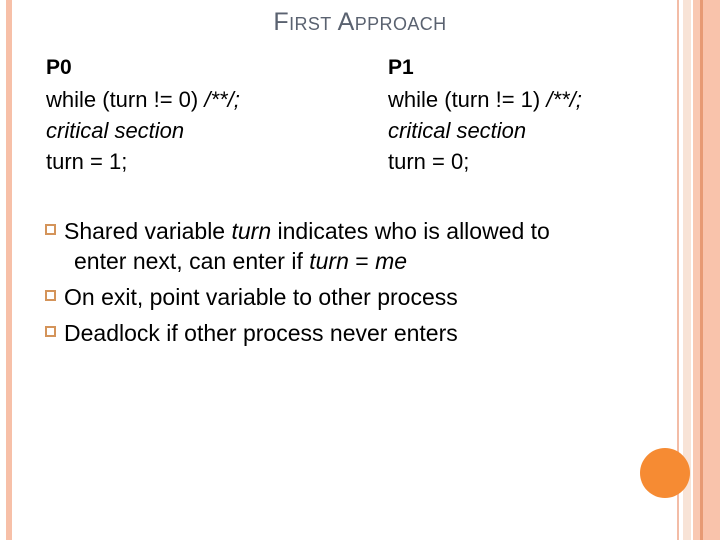 The width and height of the screenshot is (720, 540). What do you see at coordinates (401, 67) in the screenshot?
I see `process-p1-header: P1` at bounding box center [401, 67].